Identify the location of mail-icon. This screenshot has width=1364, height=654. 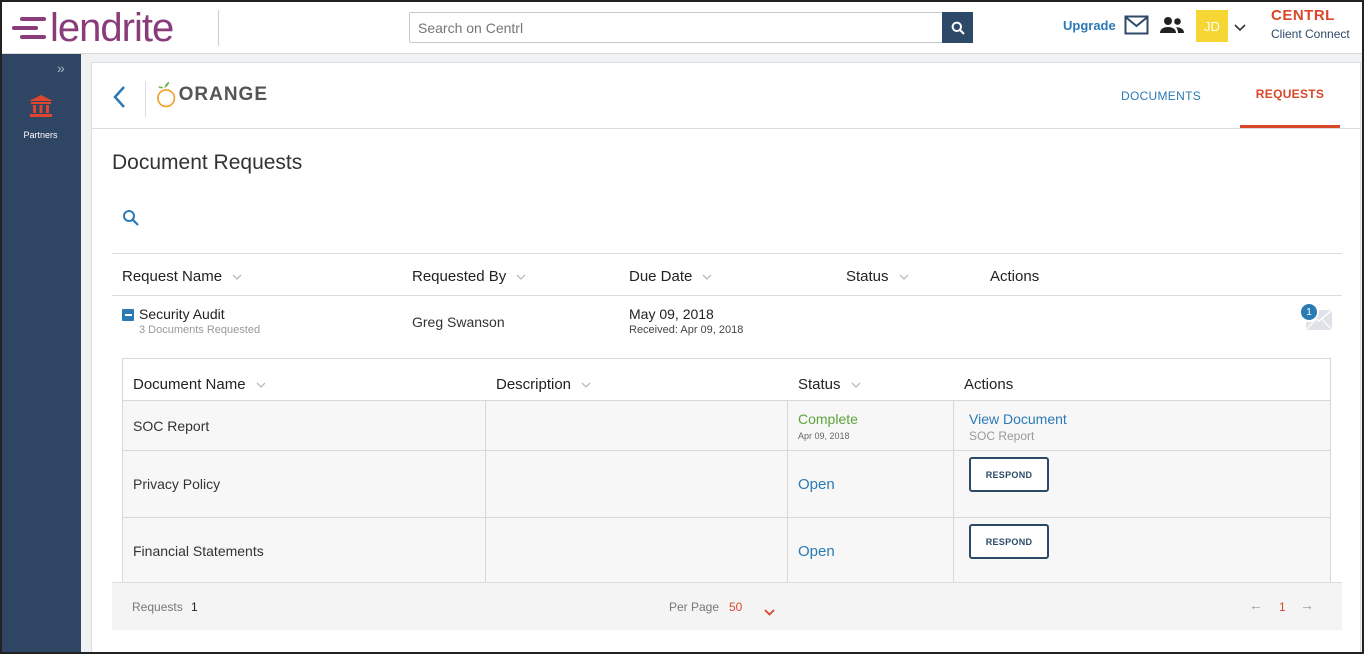
(1136, 27).